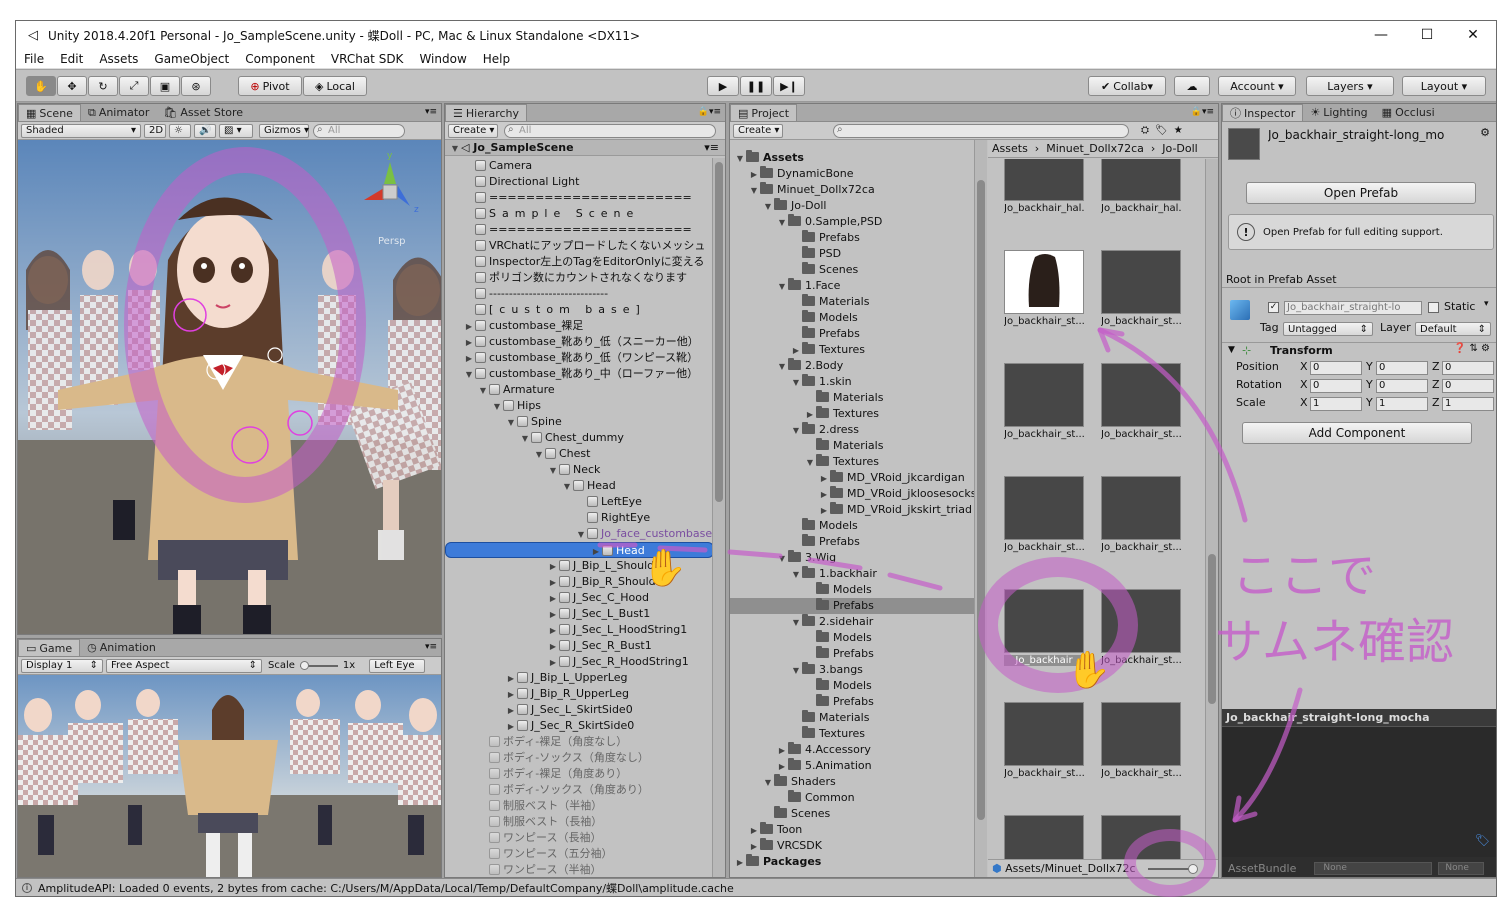 The height and width of the screenshot is (905, 1506). Describe the element at coordinates (1127, 86) in the screenshot. I see `collab-button: ✔ Collab ▾` at that location.